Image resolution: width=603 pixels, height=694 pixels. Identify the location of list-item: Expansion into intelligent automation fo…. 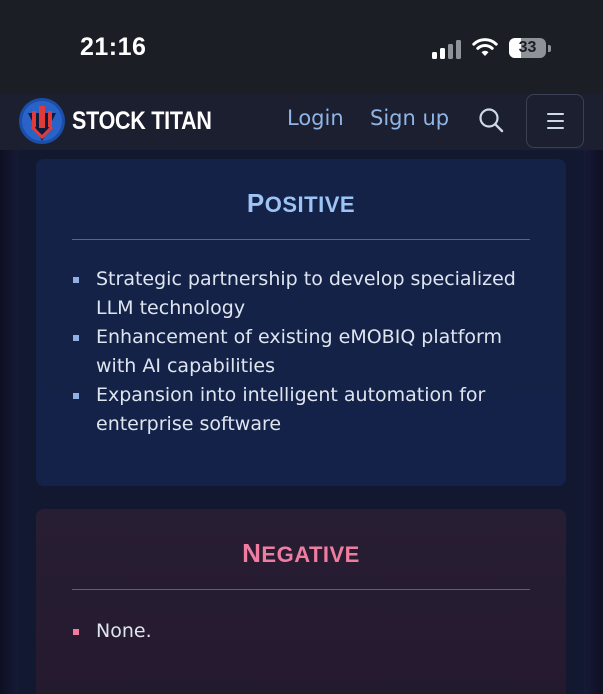
(307, 410).